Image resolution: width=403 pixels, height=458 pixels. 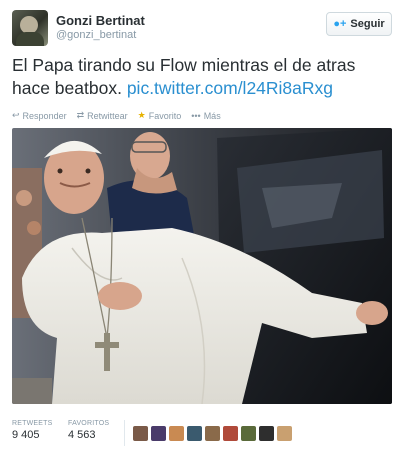 I want to click on reply-action: ↩ Responder, so click(x=39, y=115).